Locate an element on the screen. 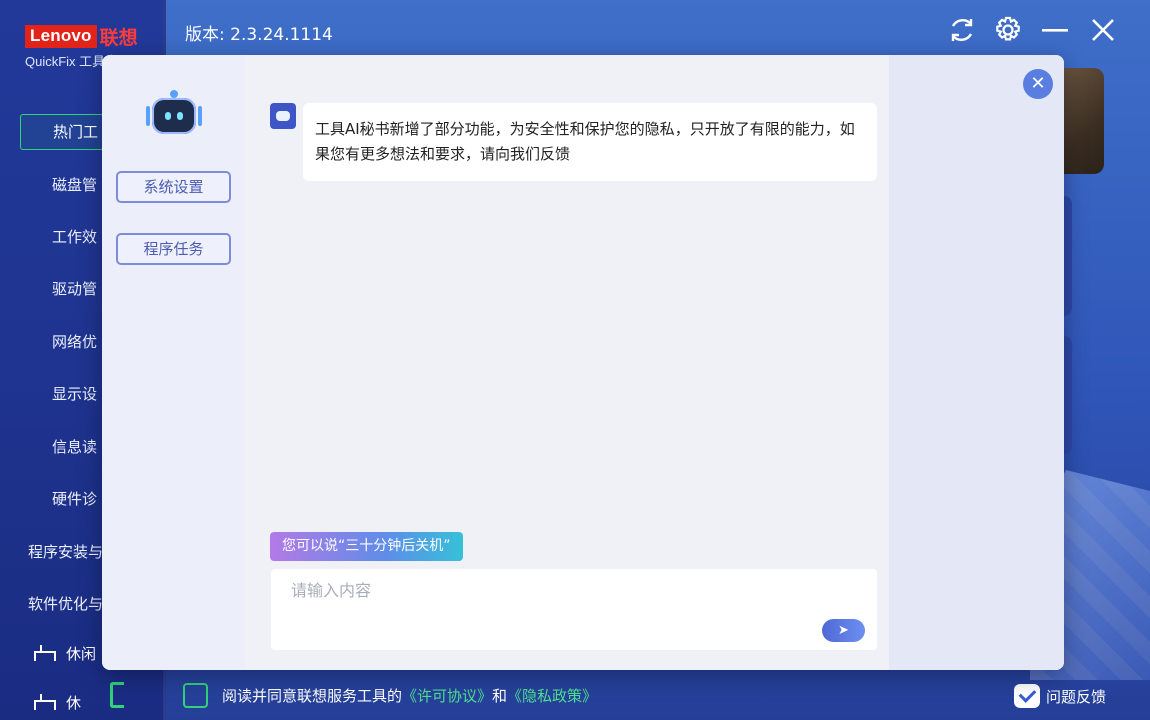 The image size is (1150, 720). sidebar-item-optimize: 软件优化与 is located at coordinates (65, 603).